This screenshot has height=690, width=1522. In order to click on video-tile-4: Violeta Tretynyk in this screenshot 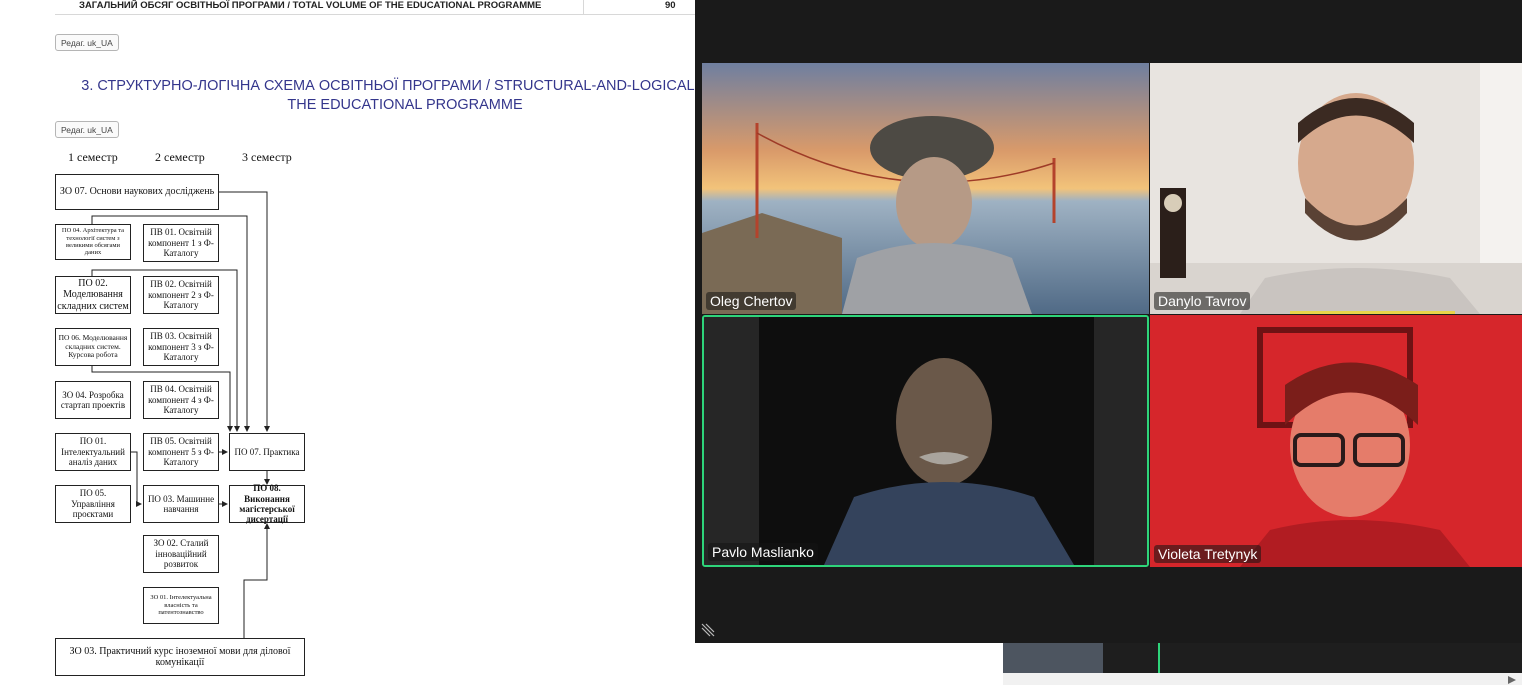, I will do `click(1336, 441)`.